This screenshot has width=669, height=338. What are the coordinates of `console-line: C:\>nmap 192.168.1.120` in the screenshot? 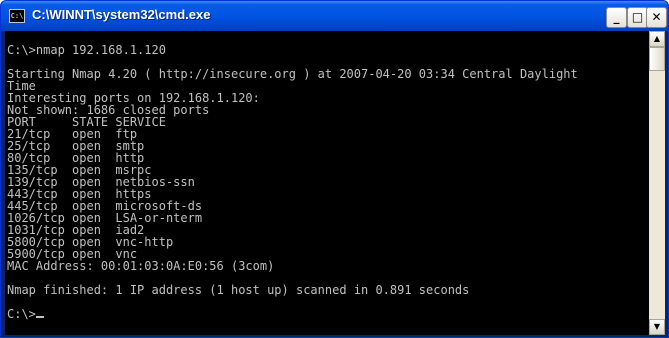 It's located at (86, 50).